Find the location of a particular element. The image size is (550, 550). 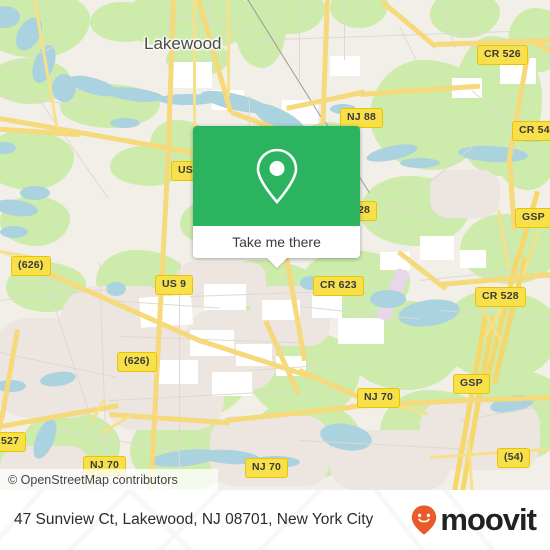

road-shield: 527 is located at coordinates (13, 442).